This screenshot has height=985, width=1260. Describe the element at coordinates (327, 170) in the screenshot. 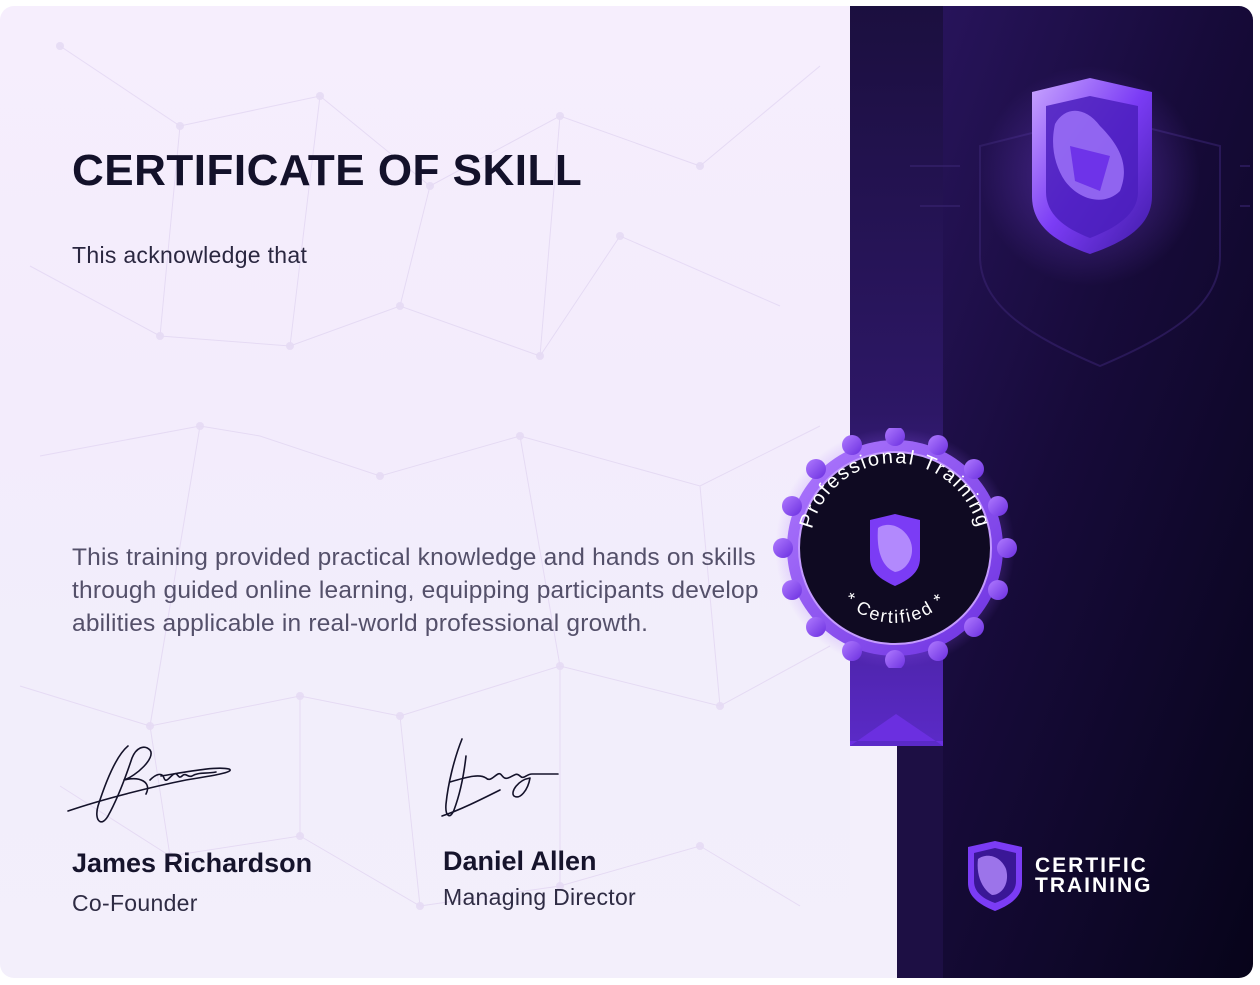

I see `certificate-title: CERTIFICATE OF SKILL` at that location.